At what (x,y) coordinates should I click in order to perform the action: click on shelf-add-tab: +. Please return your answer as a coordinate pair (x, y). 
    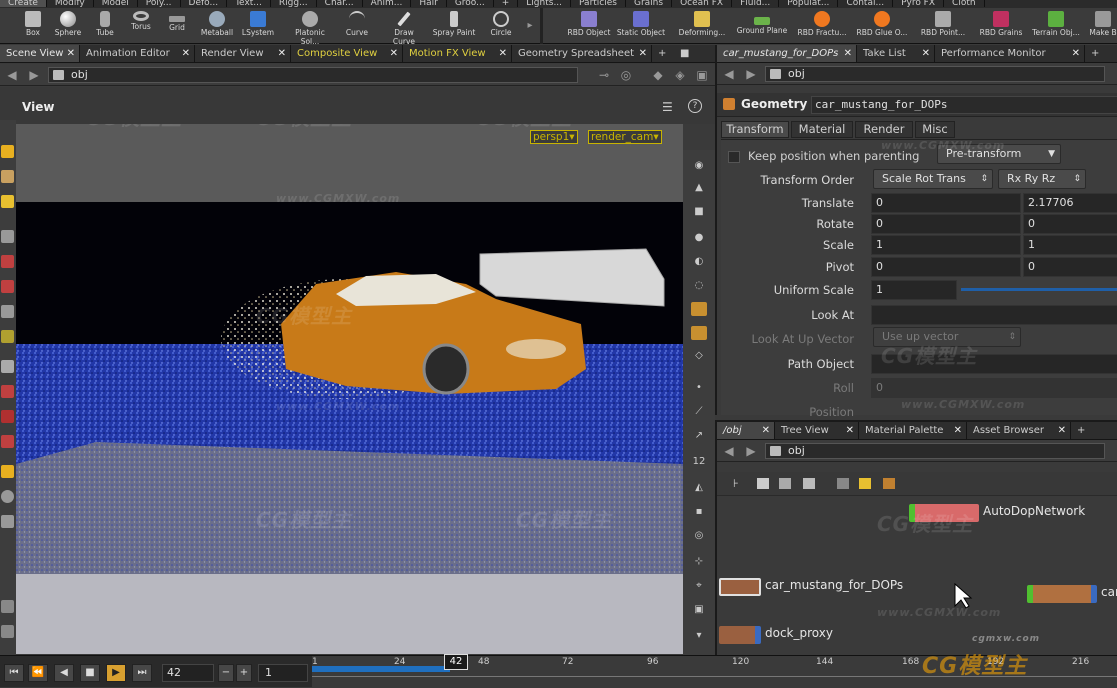
    Looking at the image, I should click on (506, 4).